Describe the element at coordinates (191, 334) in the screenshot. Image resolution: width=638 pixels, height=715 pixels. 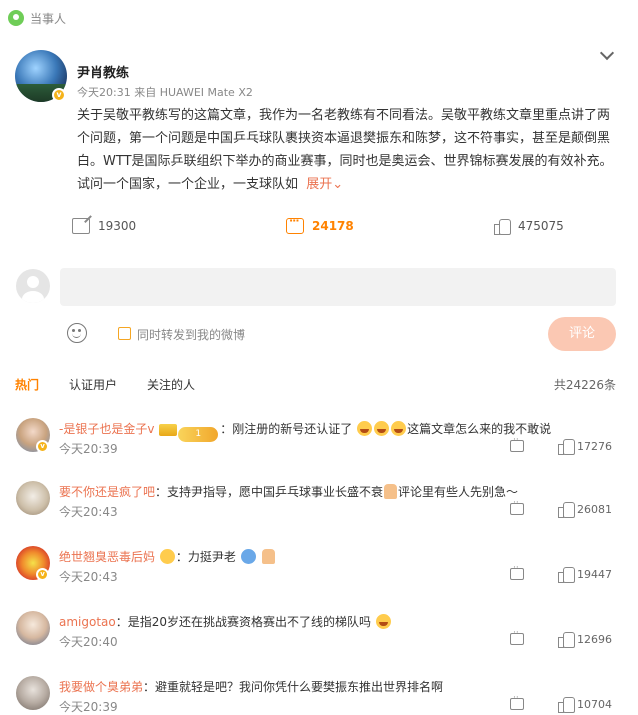
I see `repost-label: 同时转发到我的微博` at that location.